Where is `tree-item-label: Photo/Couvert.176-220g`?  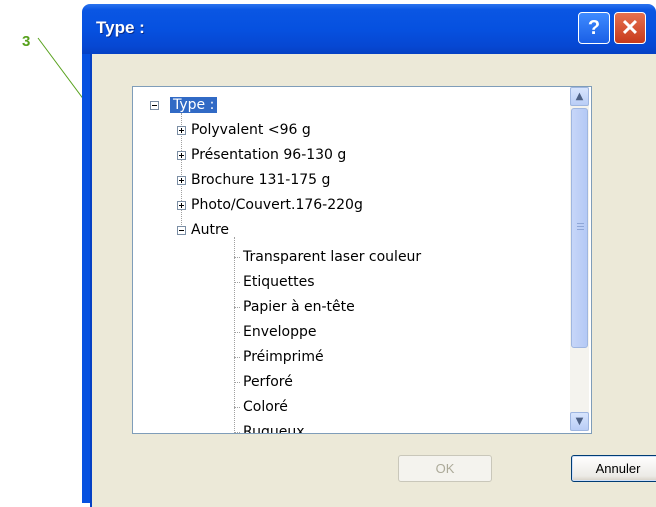
tree-item-label: Photo/Couvert.176-220g is located at coordinates (277, 205).